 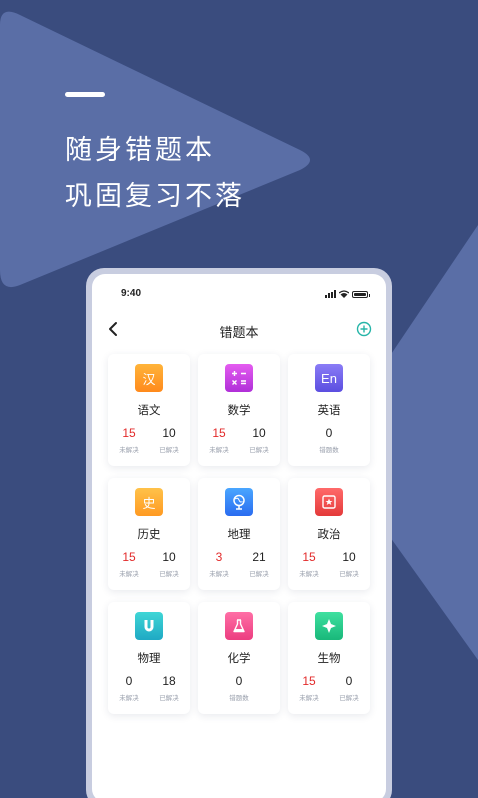 I want to click on history-icon: 史, so click(x=149, y=502).